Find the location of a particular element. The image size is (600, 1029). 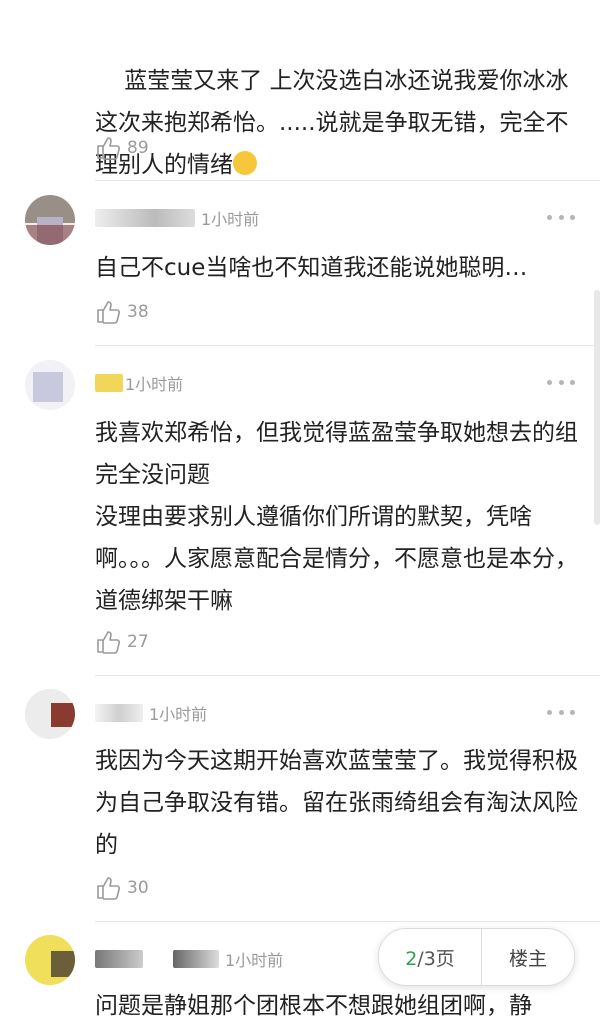

page-navigator: 2/3页 楼主 is located at coordinates (476, 957).